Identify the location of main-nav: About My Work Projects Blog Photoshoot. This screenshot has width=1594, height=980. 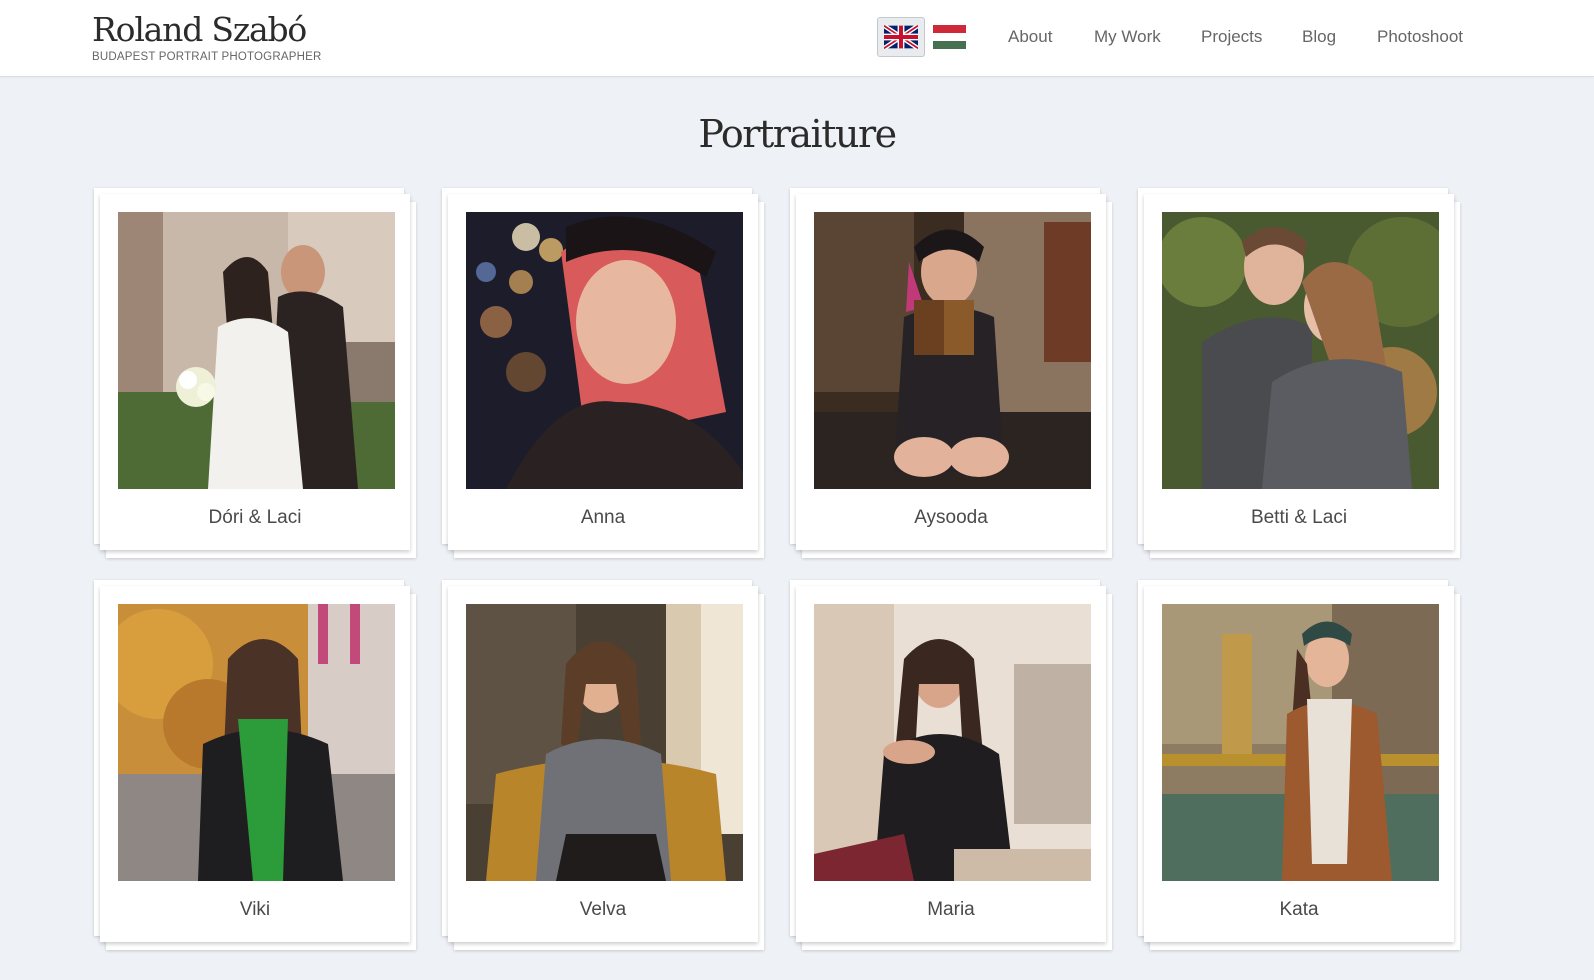
(797, 37).